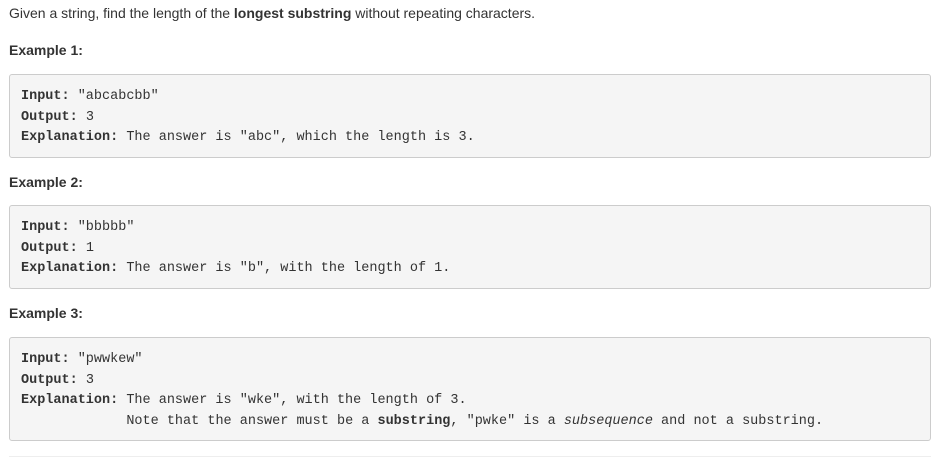 This screenshot has width=943, height=458. I want to click on note-italic-term: subsequence, so click(608, 421).